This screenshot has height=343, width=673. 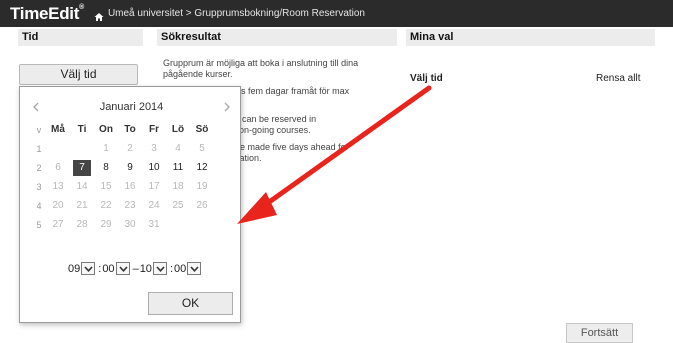 What do you see at coordinates (334, 154) in the screenshot?
I see `annotation-arrow` at bounding box center [334, 154].